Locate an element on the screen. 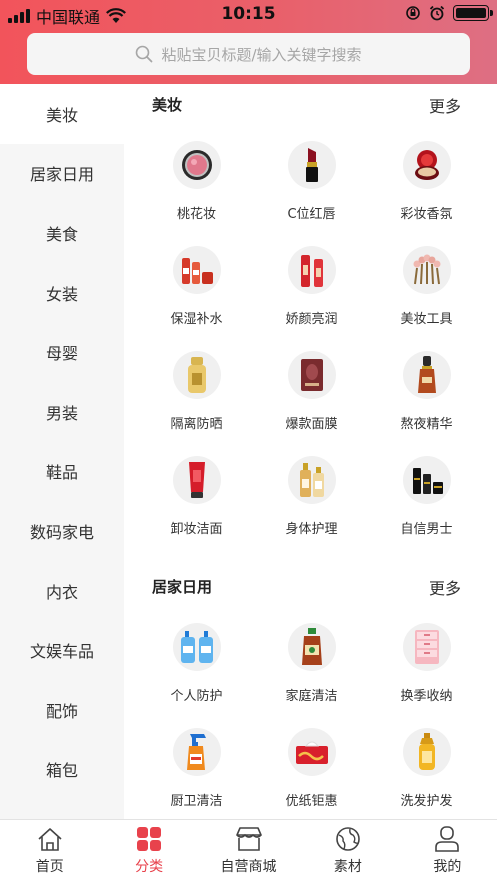  category-item-label: 桃花妆 is located at coordinates (196, 214).